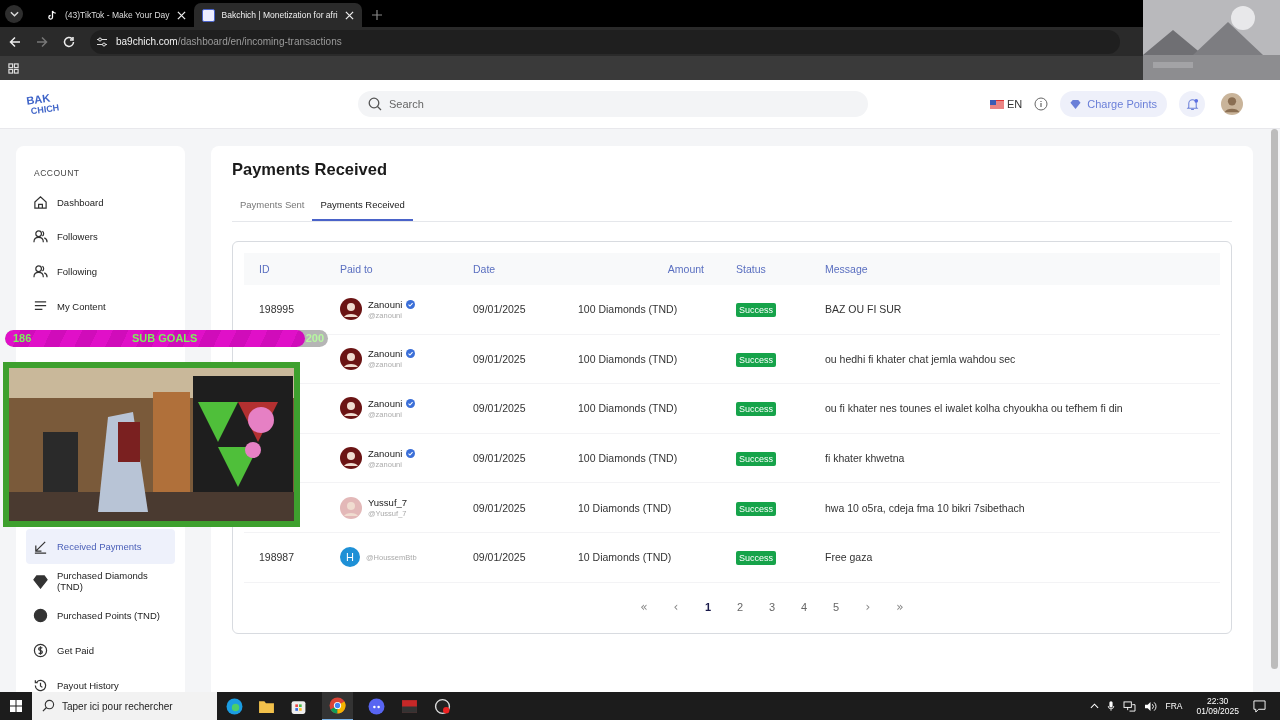 Image resolution: width=1280 pixels, height=720 pixels. What do you see at coordinates (1174, 706) in the screenshot?
I see `language-indicator: FRA` at bounding box center [1174, 706].